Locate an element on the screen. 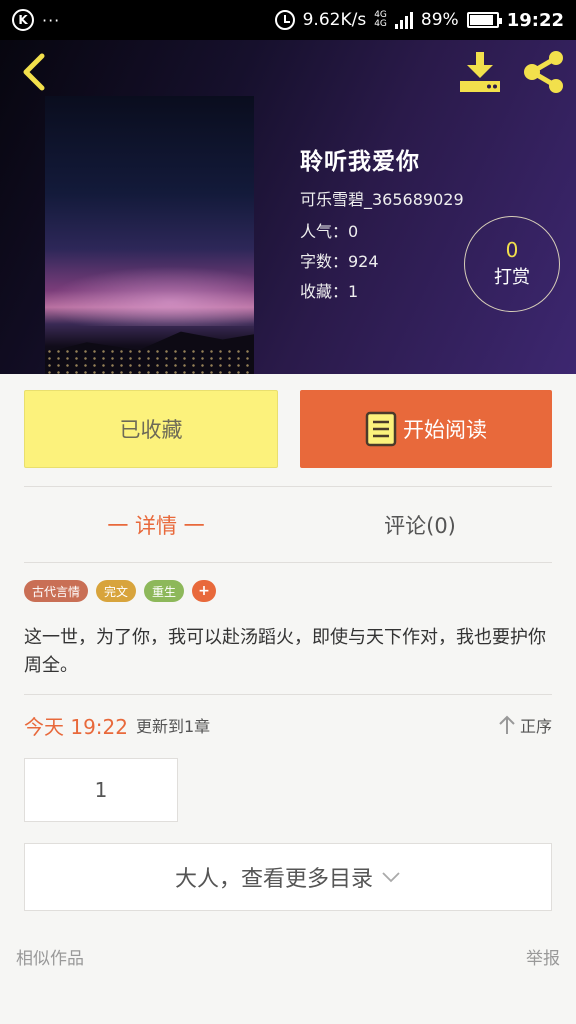 The width and height of the screenshot is (576, 1024). status-bar: K ··· 9.62K/s 4G 4G 89% 19:22 is located at coordinates (288, 20).